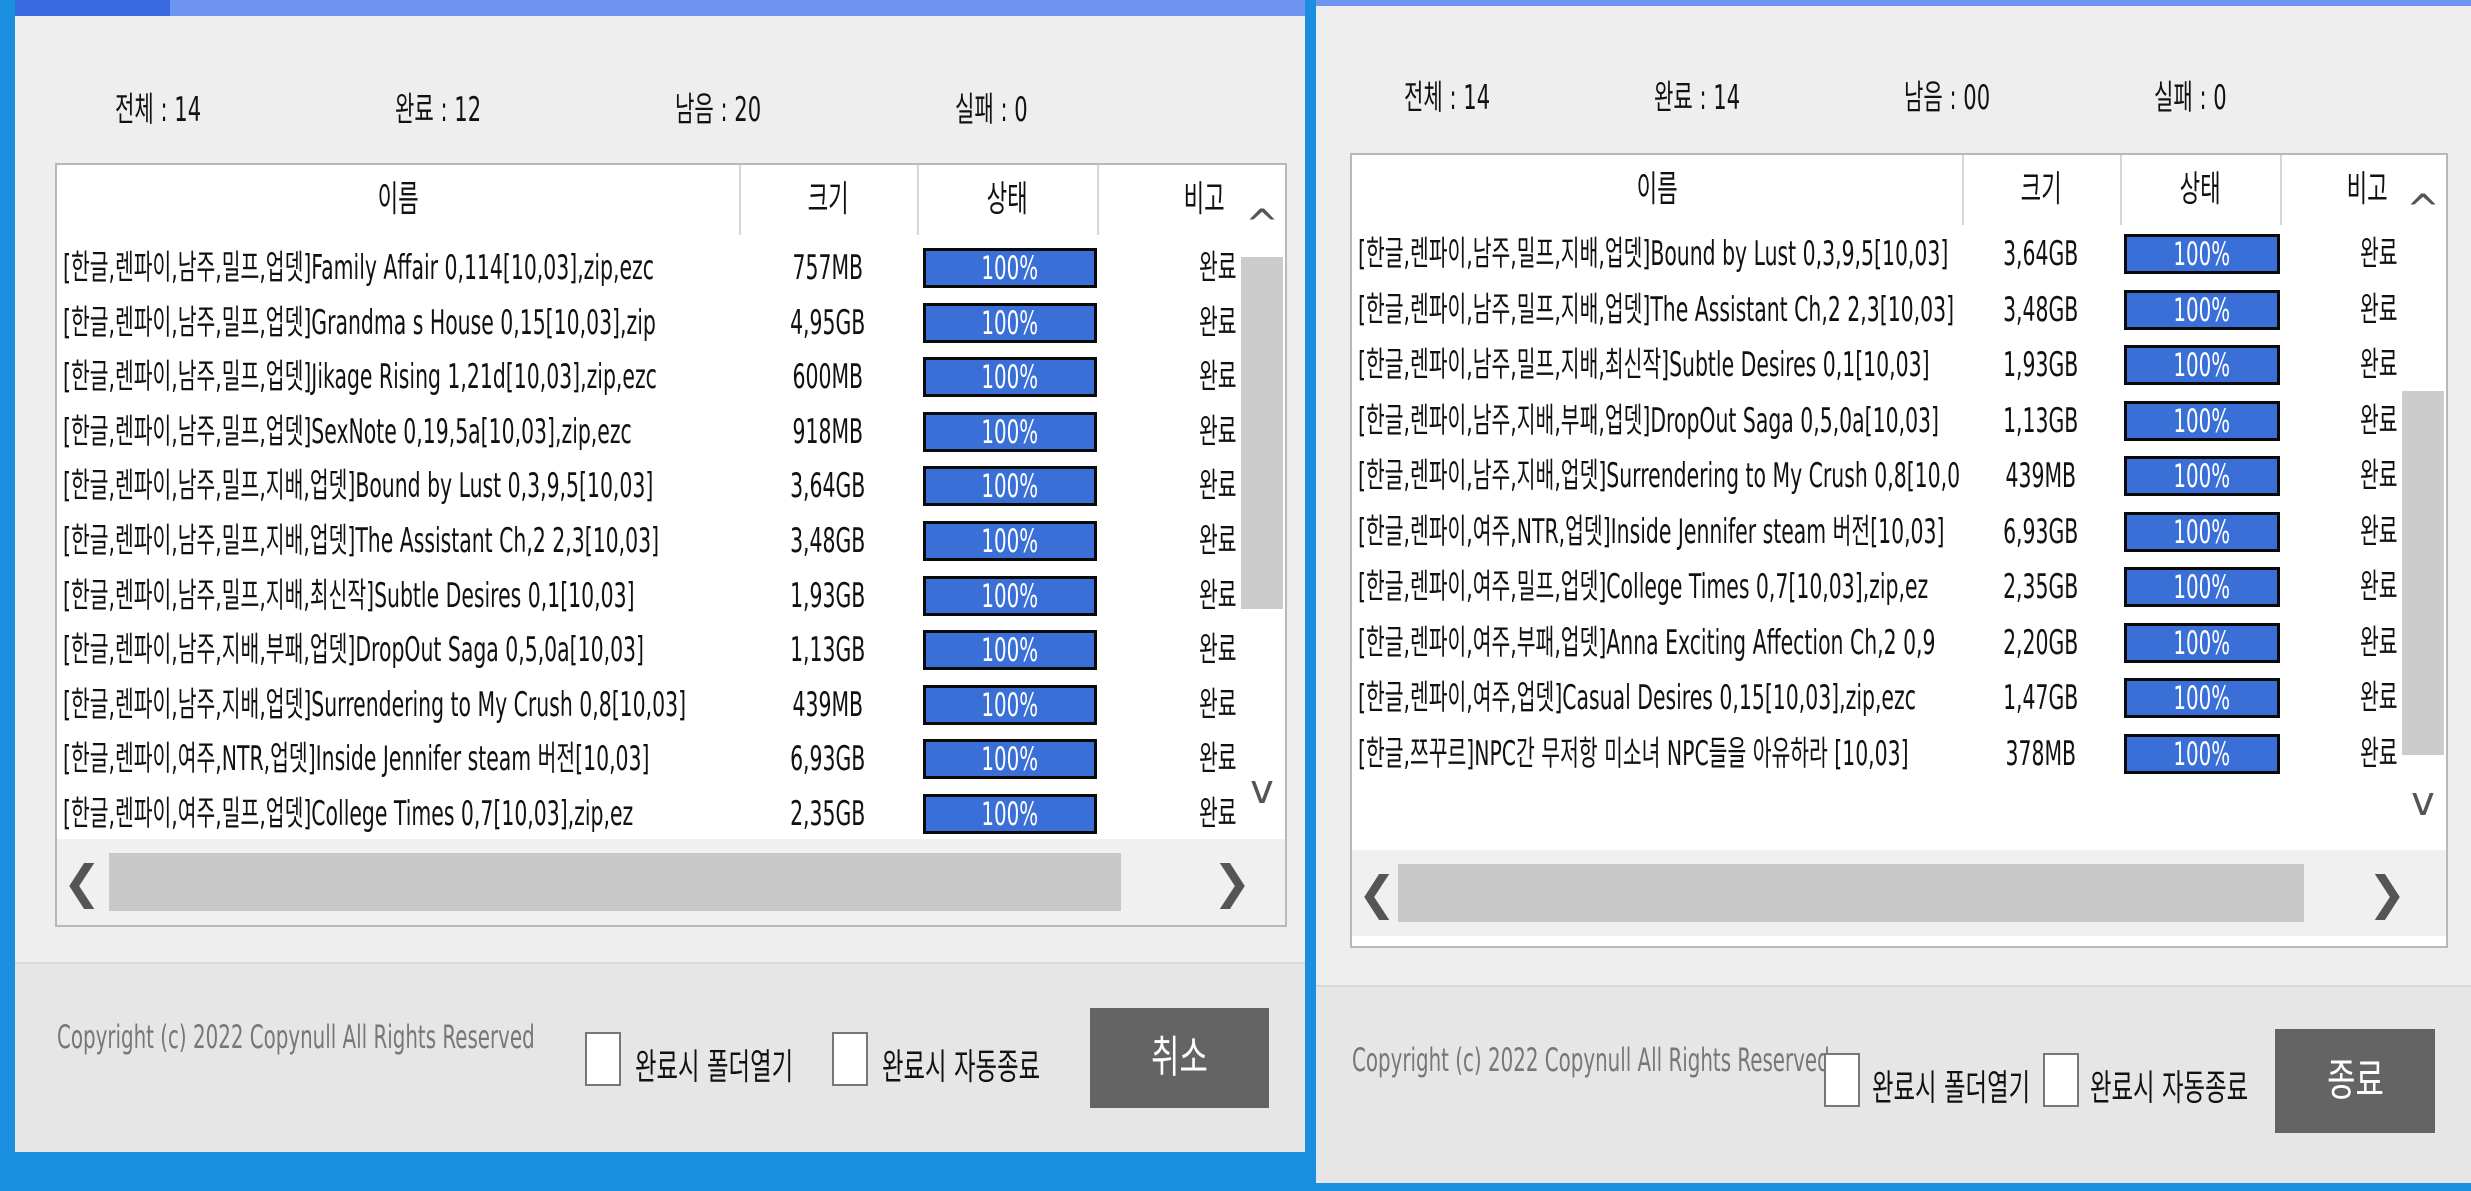  Describe the element at coordinates (1893, 3) in the screenshot. I see `window-top-edge` at that location.